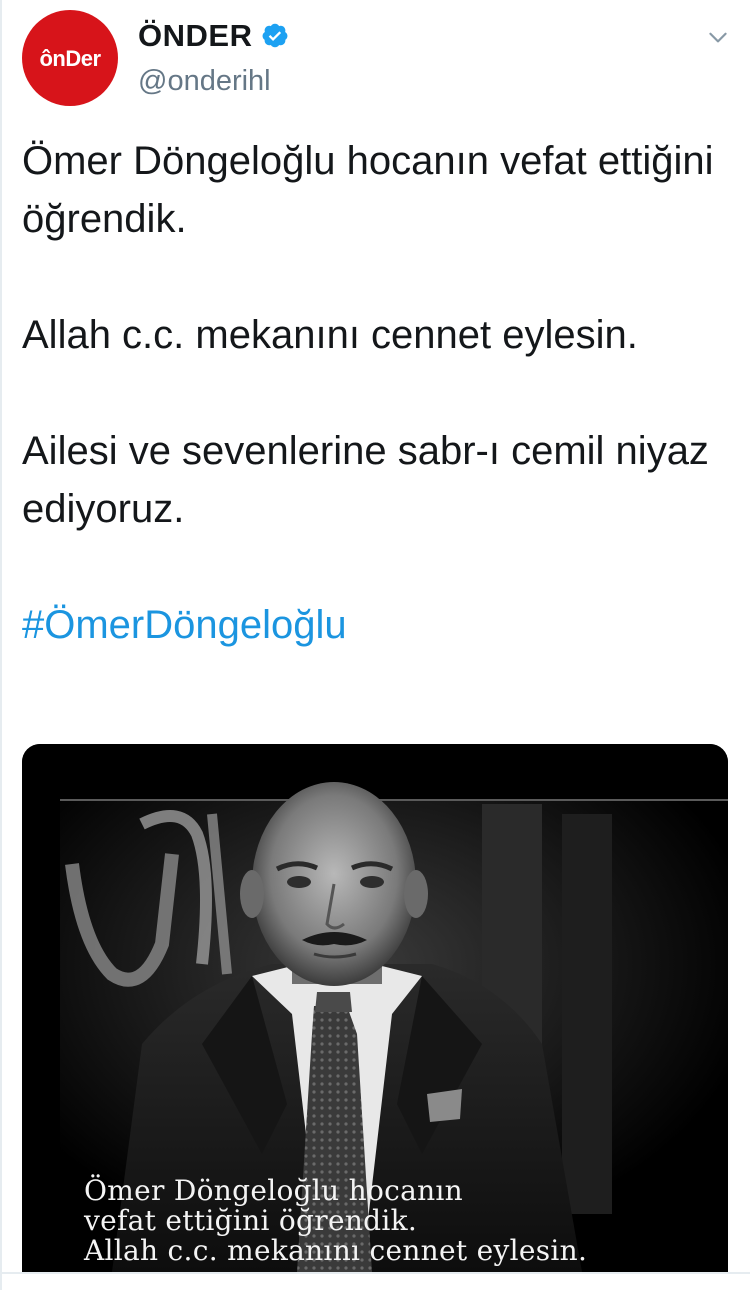 Image resolution: width=750 pixels, height=1290 pixels. What do you see at coordinates (195, 36) in the screenshot?
I see `author-display-name: ÖNDER` at bounding box center [195, 36].